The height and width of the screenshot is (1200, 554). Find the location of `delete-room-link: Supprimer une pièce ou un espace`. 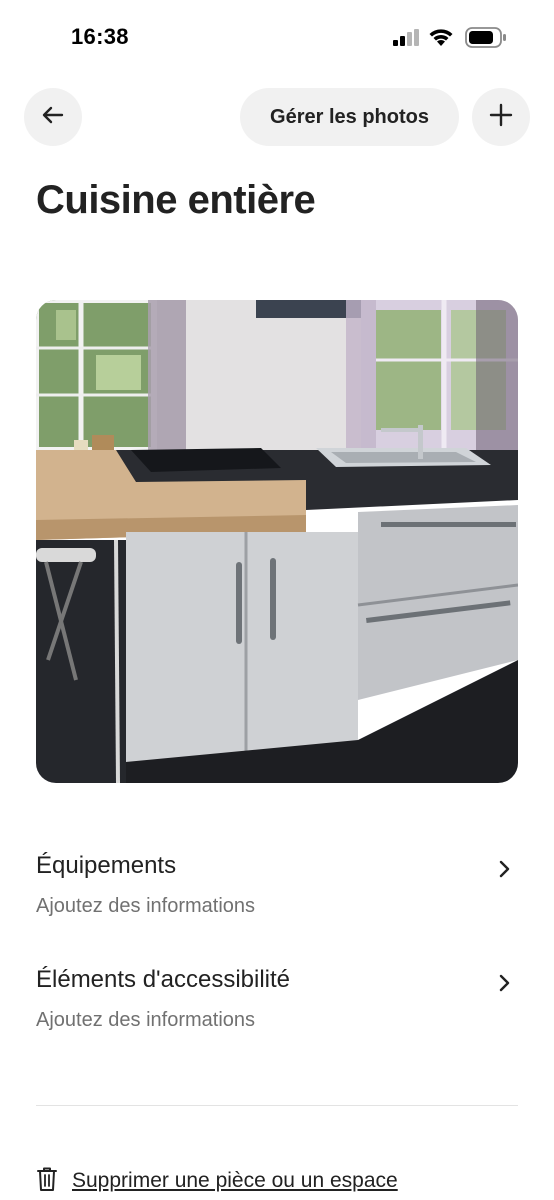

delete-room-link: Supprimer une pièce ou un espace is located at coordinates (217, 1181).